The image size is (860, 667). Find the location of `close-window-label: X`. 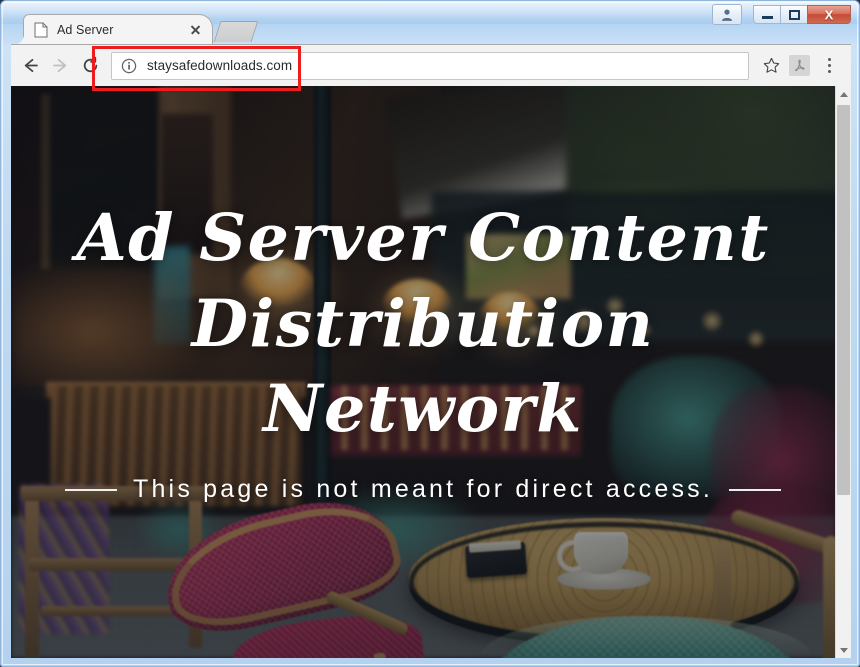

close-window-label: X is located at coordinates (829, 14).